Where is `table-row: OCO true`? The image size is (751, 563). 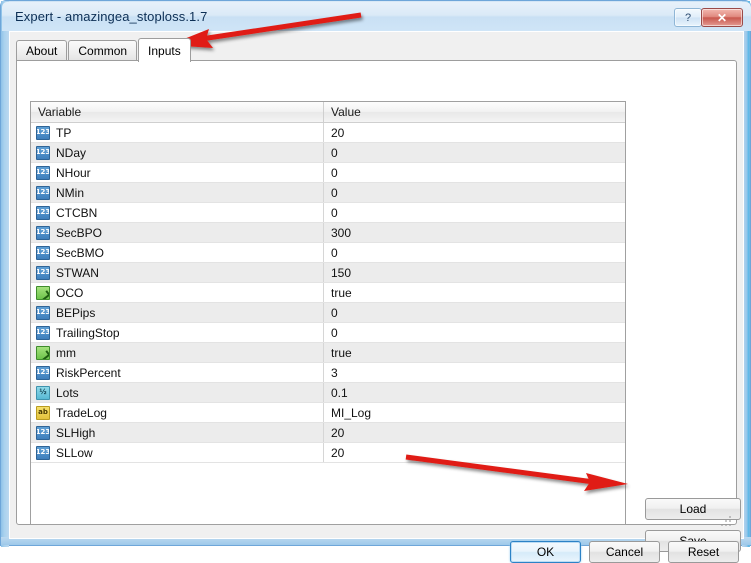 table-row: OCO true is located at coordinates (328, 293).